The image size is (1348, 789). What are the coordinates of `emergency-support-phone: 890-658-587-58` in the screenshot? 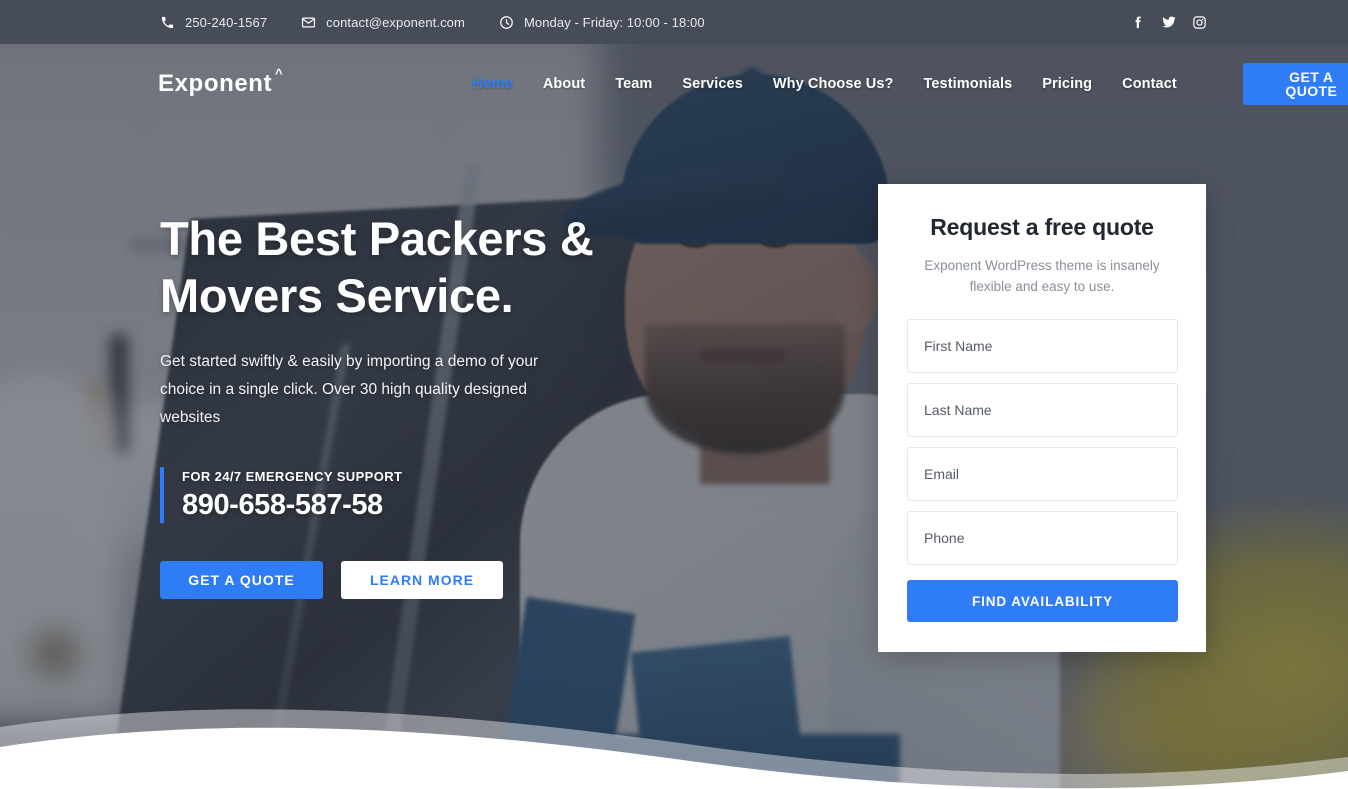 It's located at (481, 505).